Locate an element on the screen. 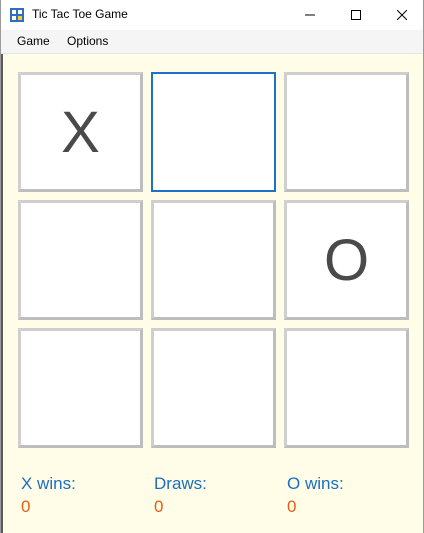  board-cell-1: X is located at coordinates (80, 132).